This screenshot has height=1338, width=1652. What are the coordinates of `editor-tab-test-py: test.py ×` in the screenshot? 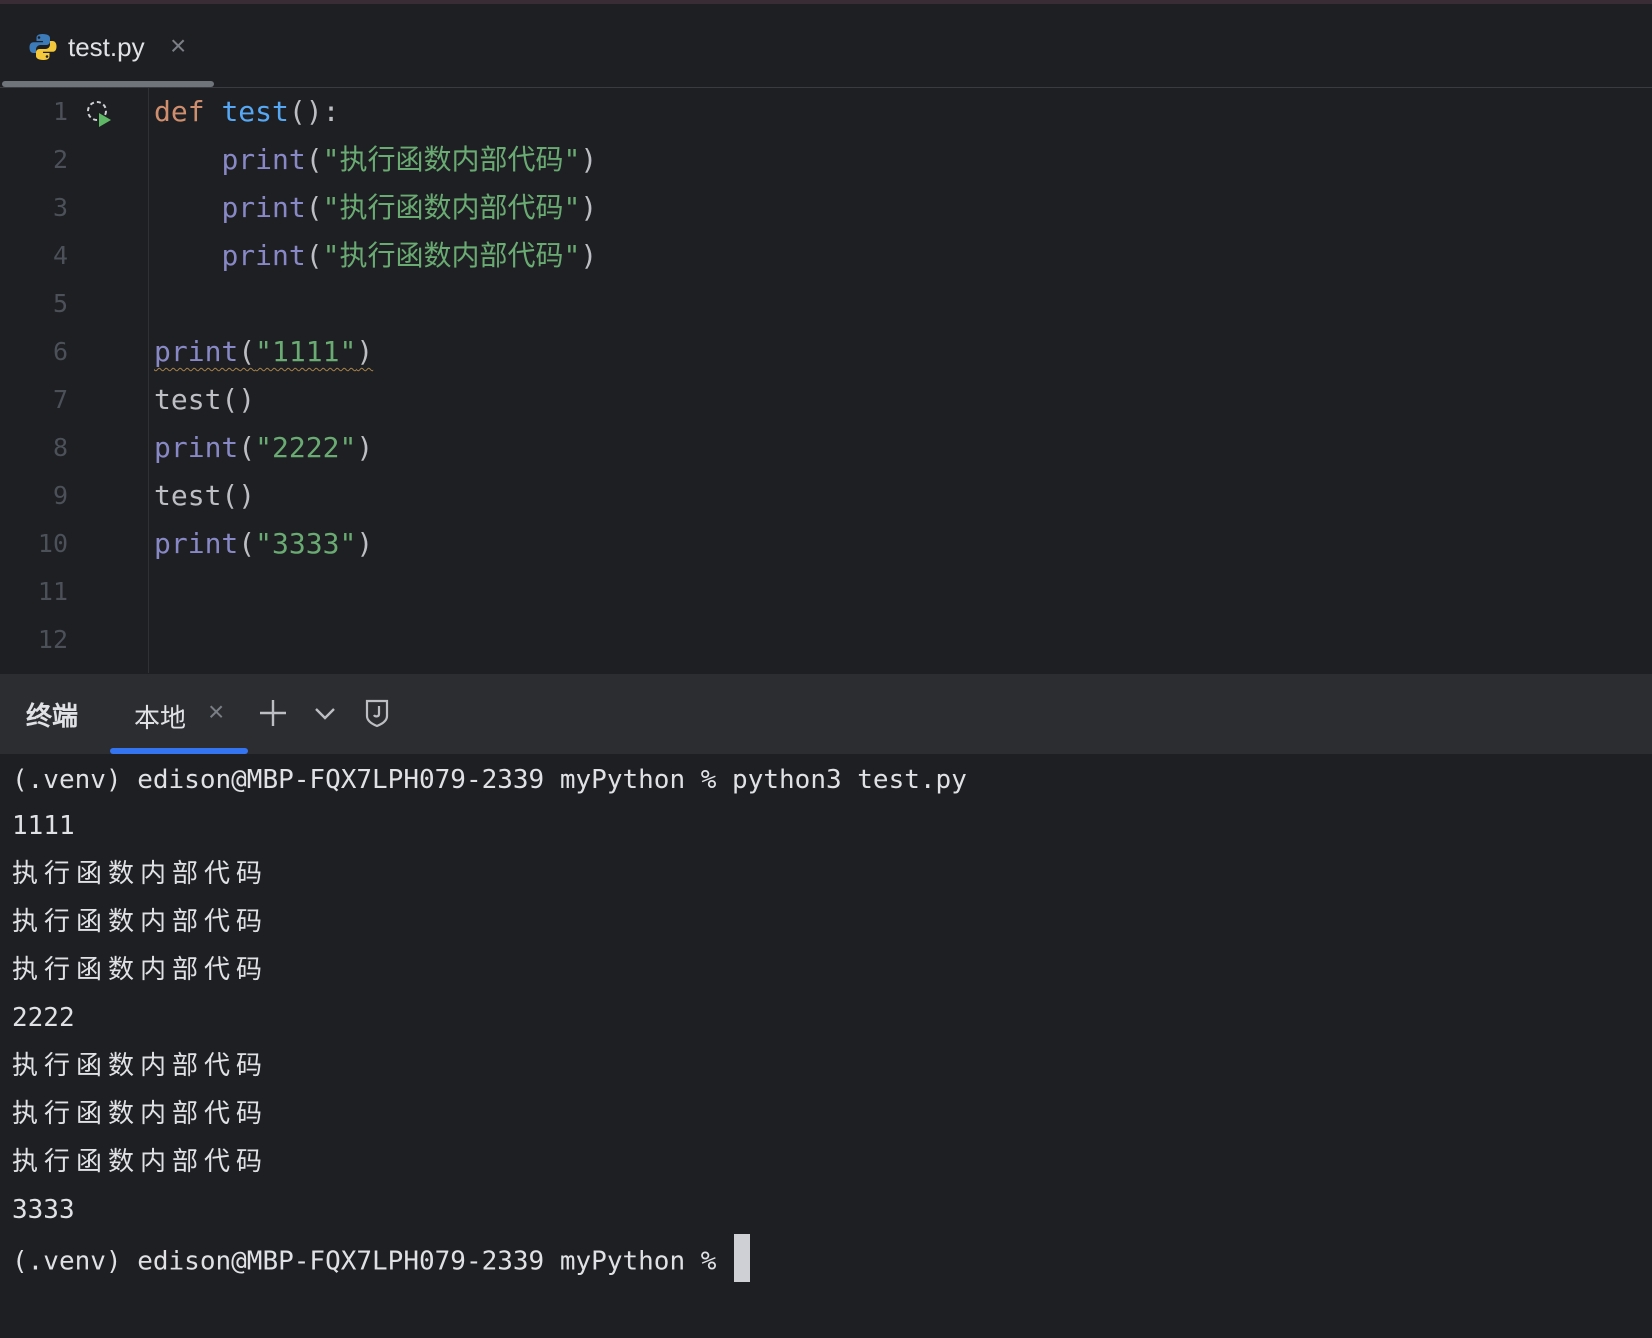 It's located at (107, 45).